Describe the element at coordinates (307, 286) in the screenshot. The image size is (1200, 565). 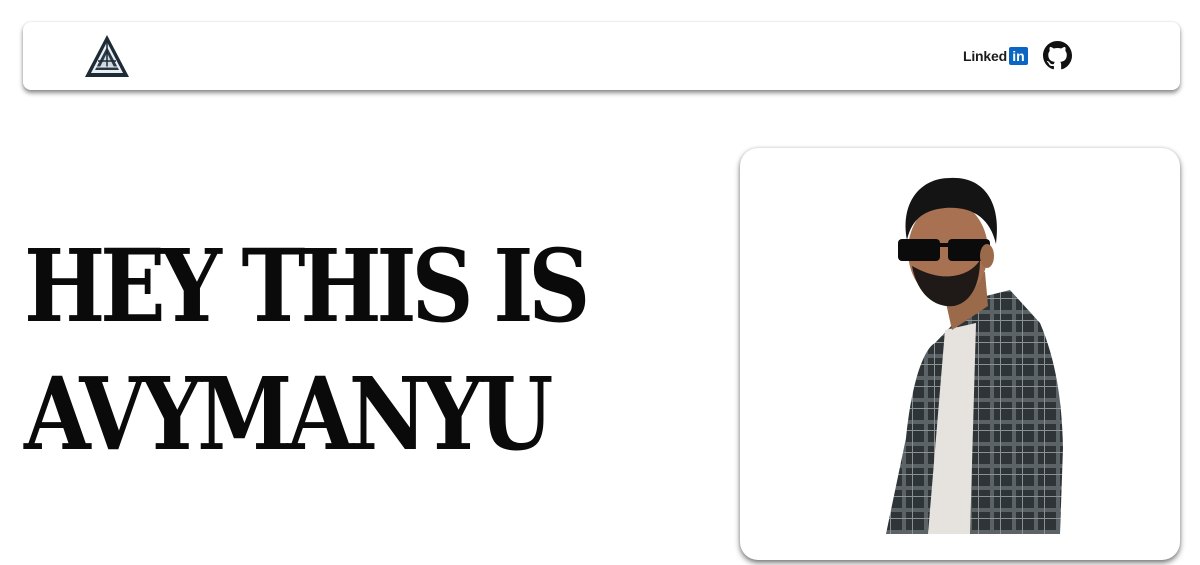
I see `hero-title-line-1: HEY THIS IS` at that location.